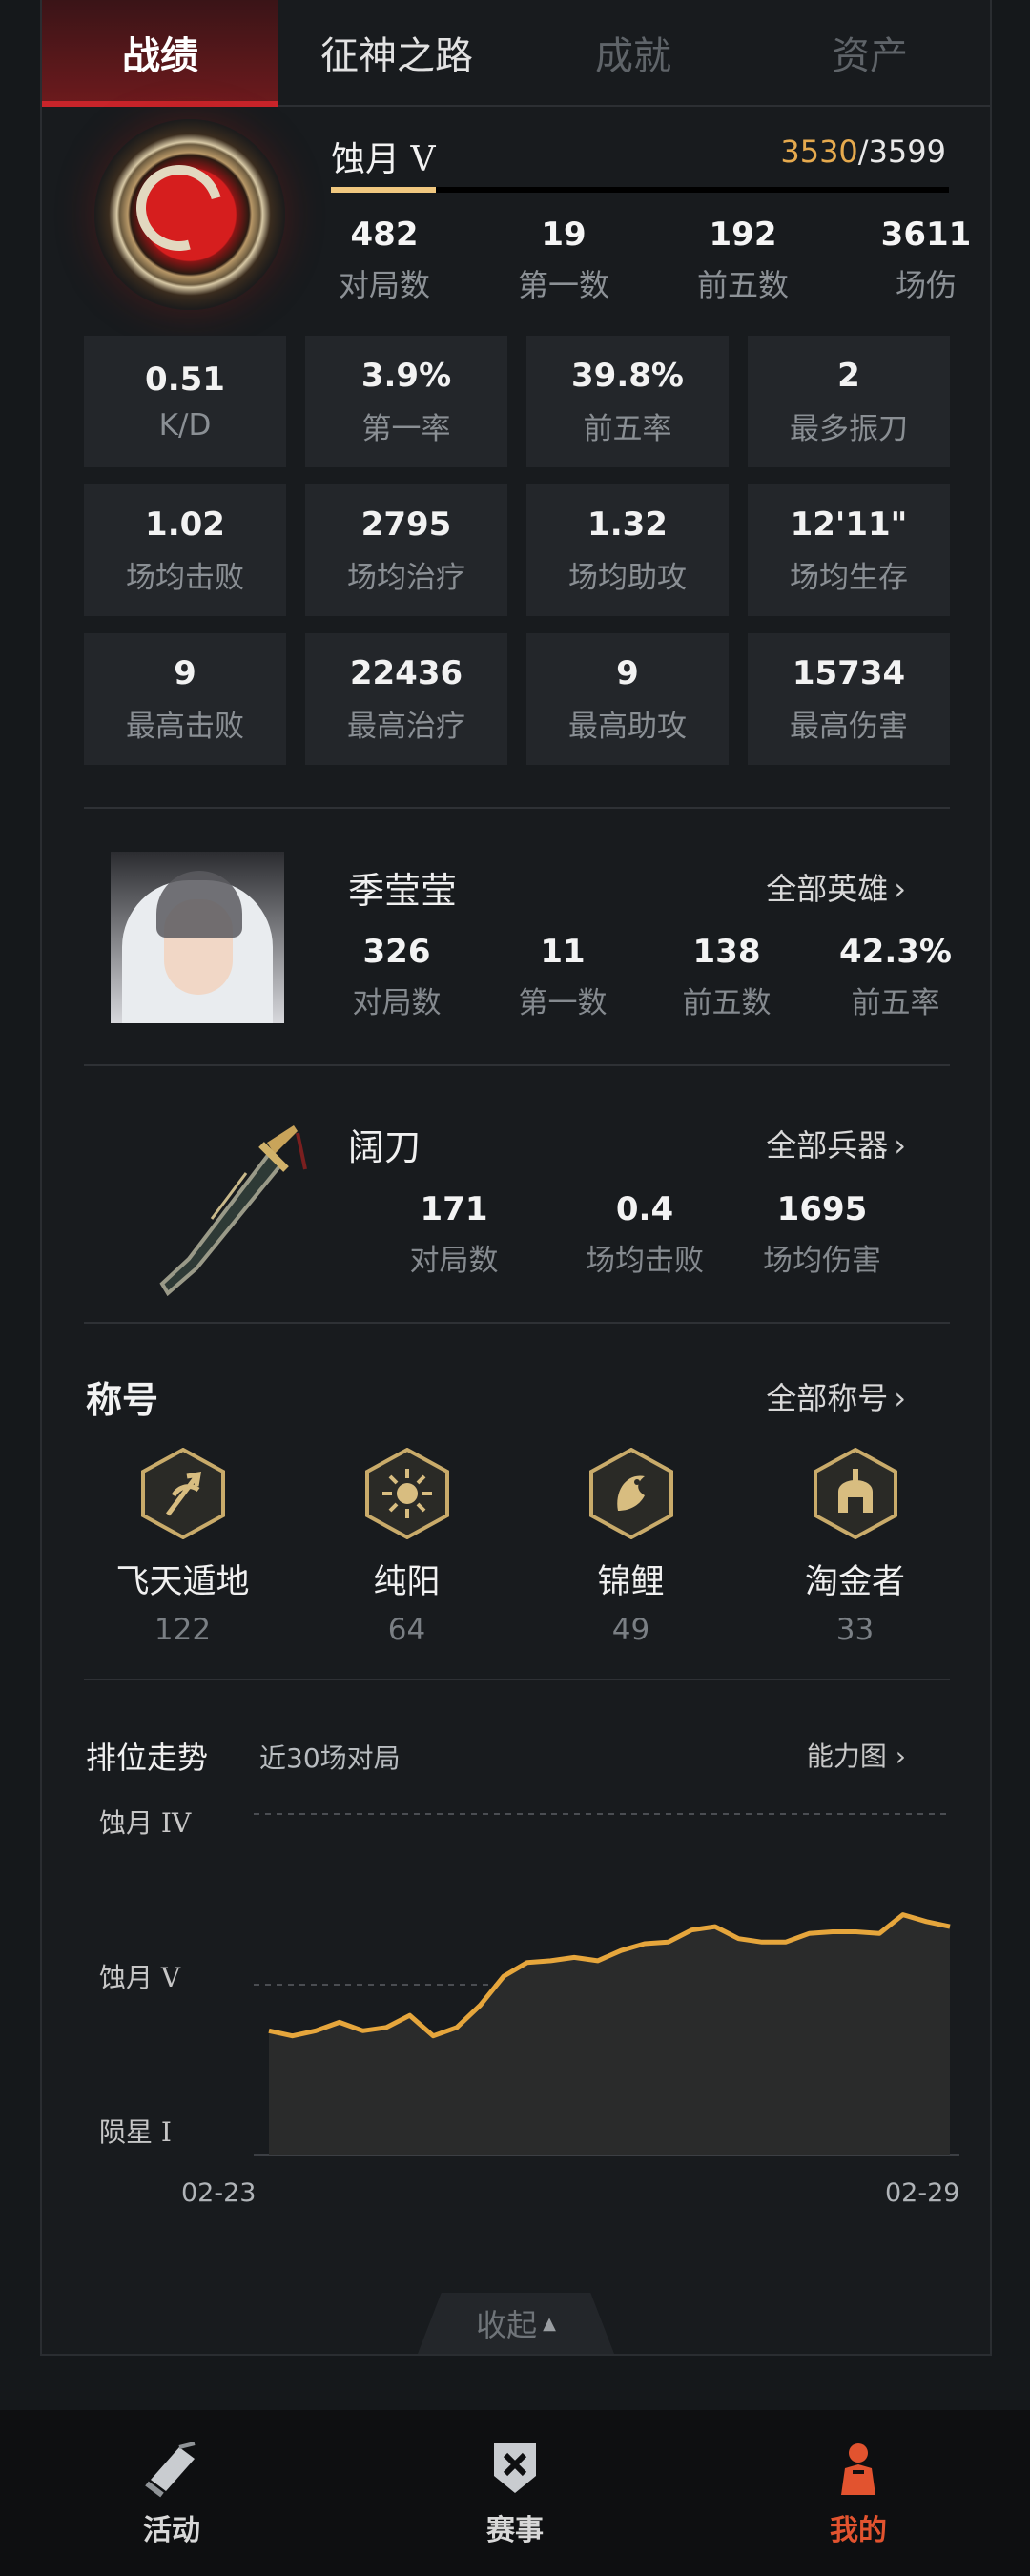 The height and width of the screenshot is (2576, 1030). I want to click on stat-cell: 9 最高击败, so click(185, 699).